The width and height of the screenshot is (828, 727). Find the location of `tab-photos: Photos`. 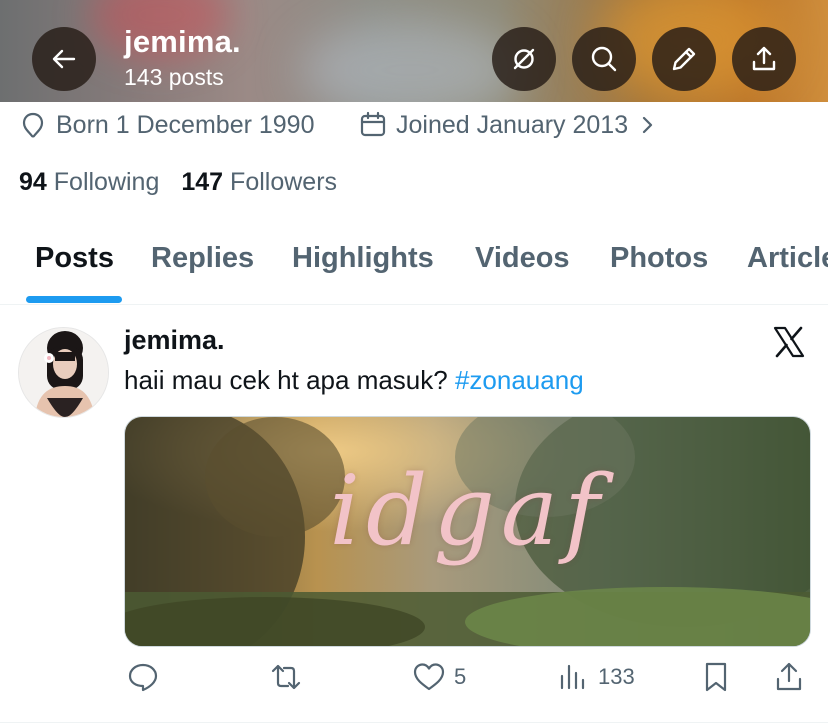

tab-photos: Photos is located at coordinates (659, 258).